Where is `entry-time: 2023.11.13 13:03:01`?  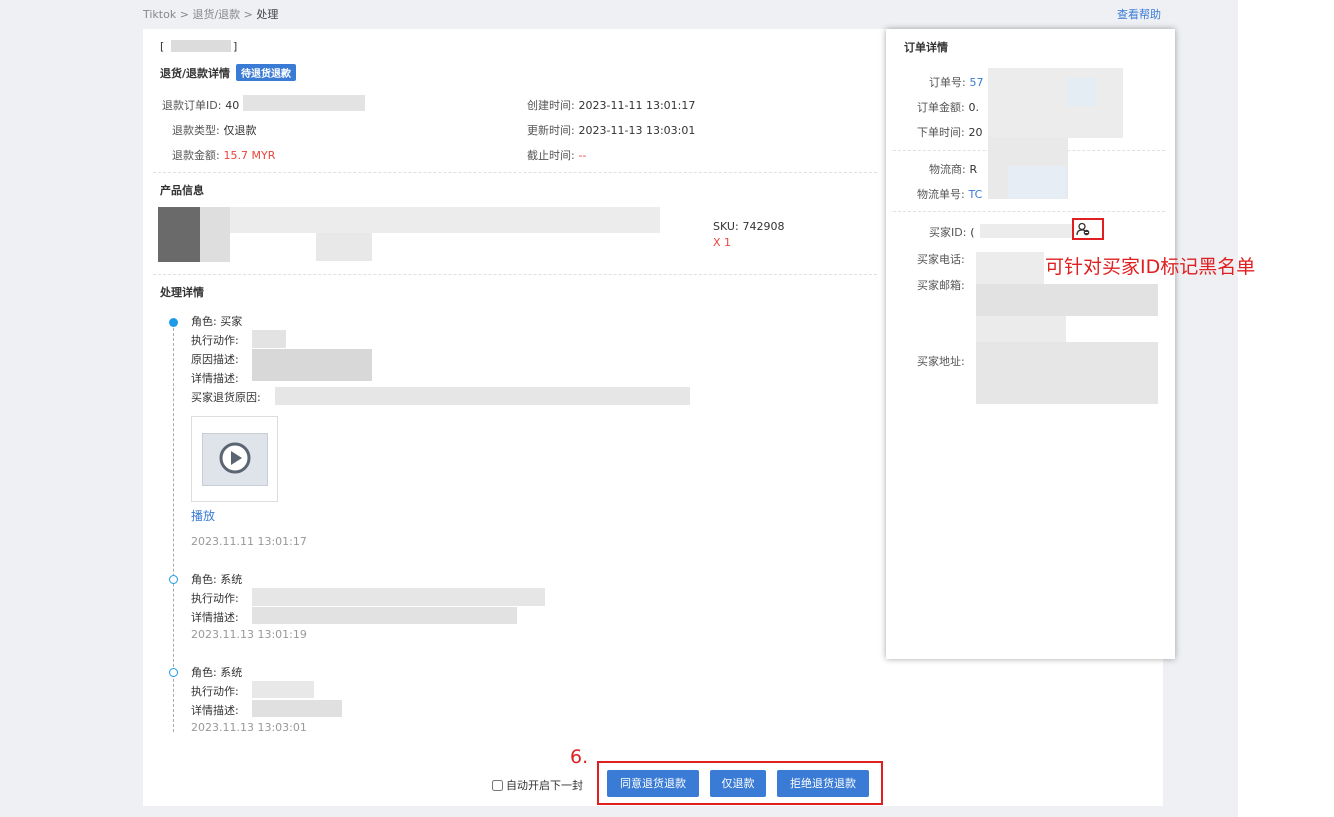 entry-time: 2023.11.13 13:03:01 is located at coordinates (249, 727).